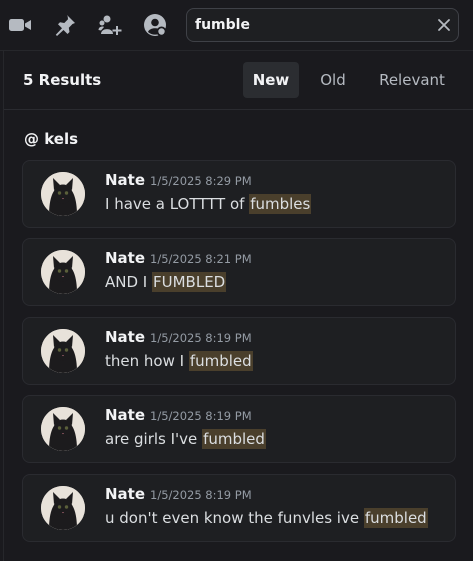  What do you see at coordinates (271, 80) in the screenshot?
I see `tab-new: New` at bounding box center [271, 80].